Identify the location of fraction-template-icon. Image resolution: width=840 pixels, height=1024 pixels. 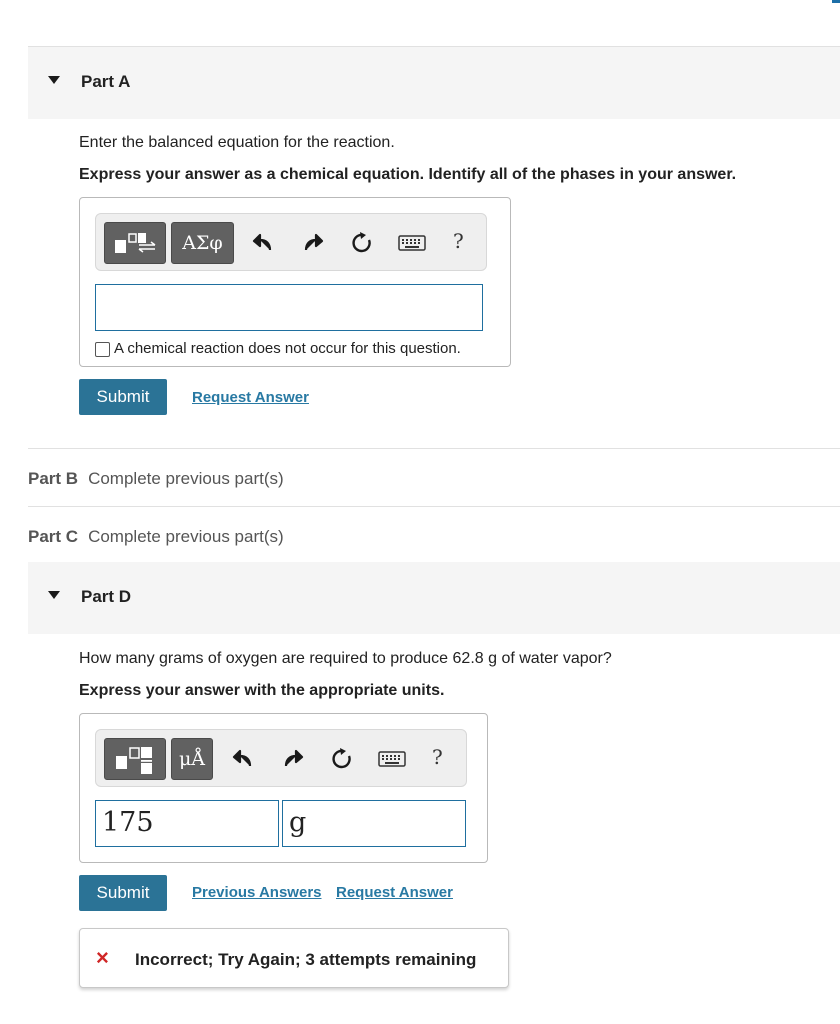
(134, 760).